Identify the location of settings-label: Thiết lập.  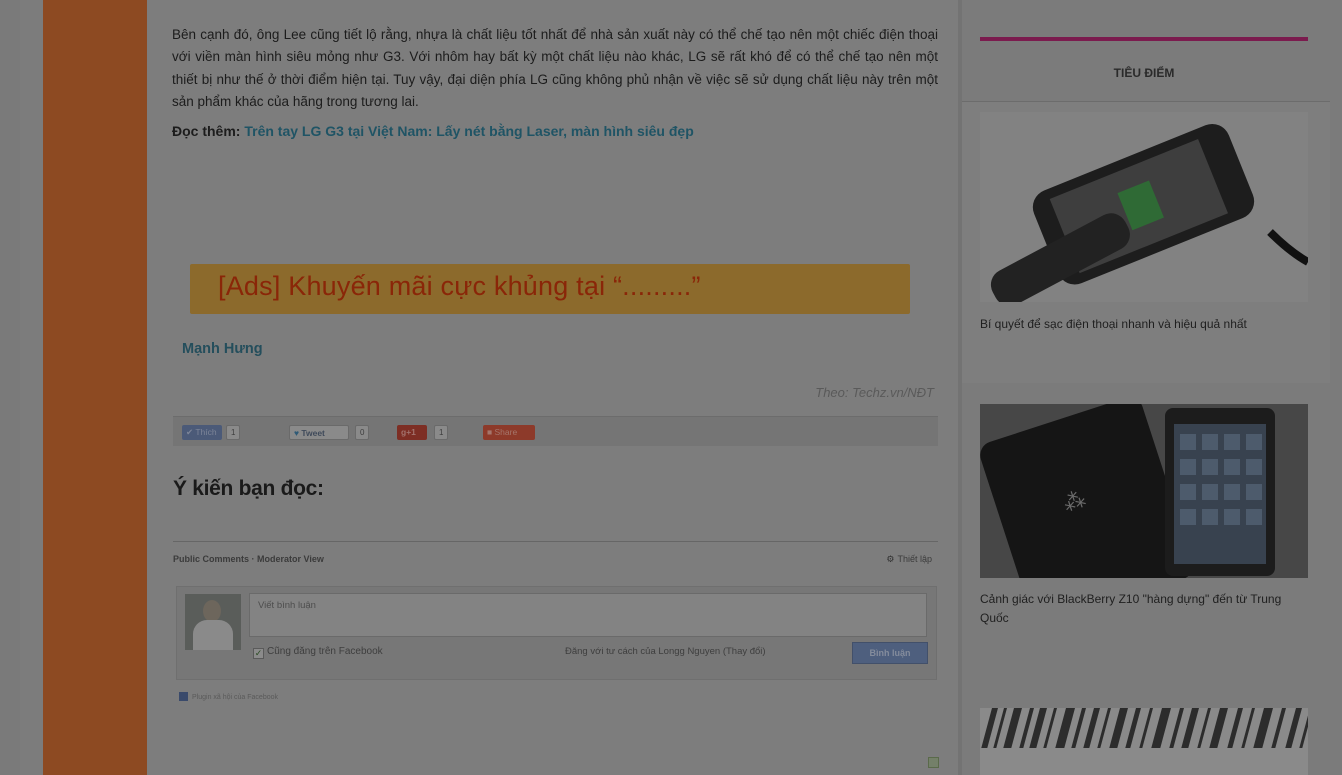
(914, 559).